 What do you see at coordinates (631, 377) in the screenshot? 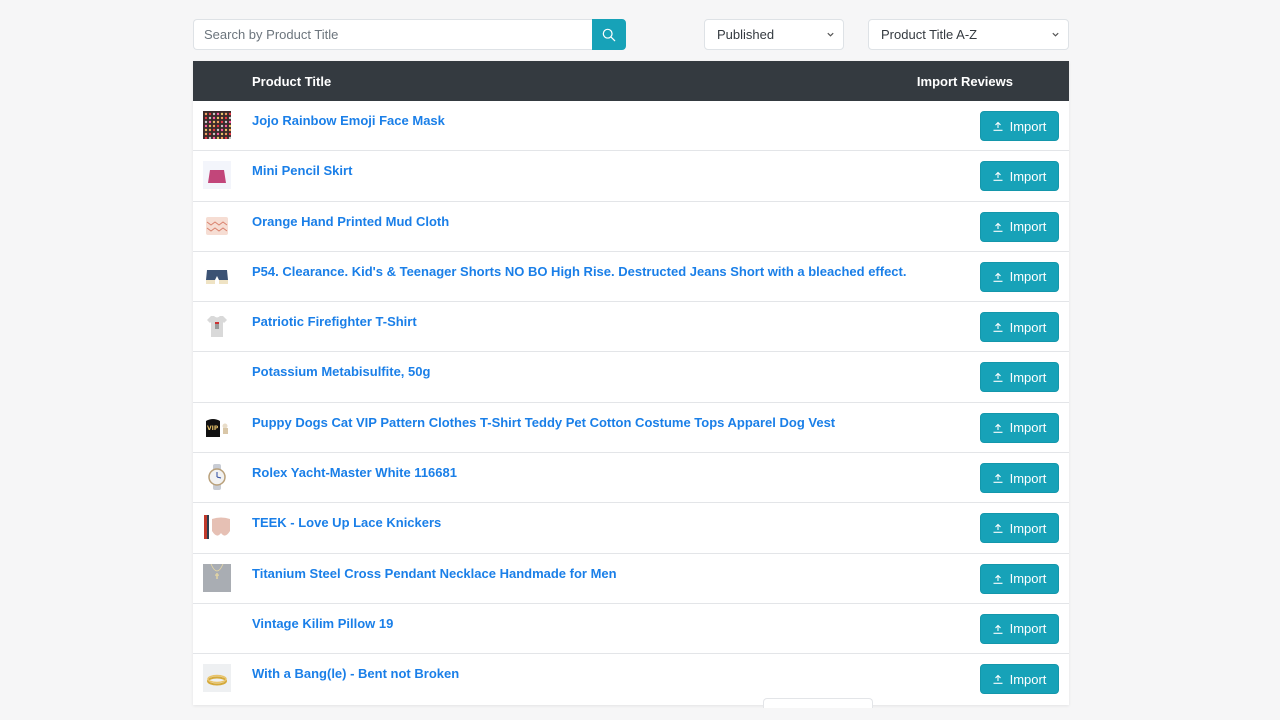
I see `table-row: Potassium Metabisulfite, 50g Import` at bounding box center [631, 377].